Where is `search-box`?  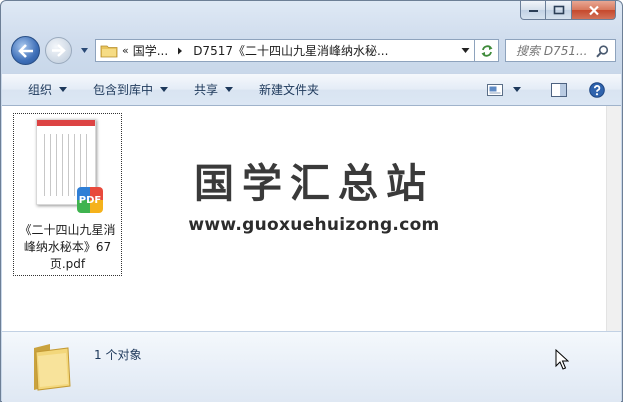
search-box is located at coordinates (560, 50).